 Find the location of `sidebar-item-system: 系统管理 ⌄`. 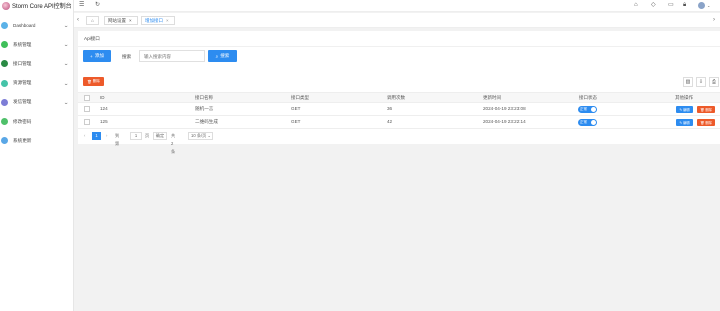

sidebar-item-system: 系统管理 ⌄ is located at coordinates (36, 44).